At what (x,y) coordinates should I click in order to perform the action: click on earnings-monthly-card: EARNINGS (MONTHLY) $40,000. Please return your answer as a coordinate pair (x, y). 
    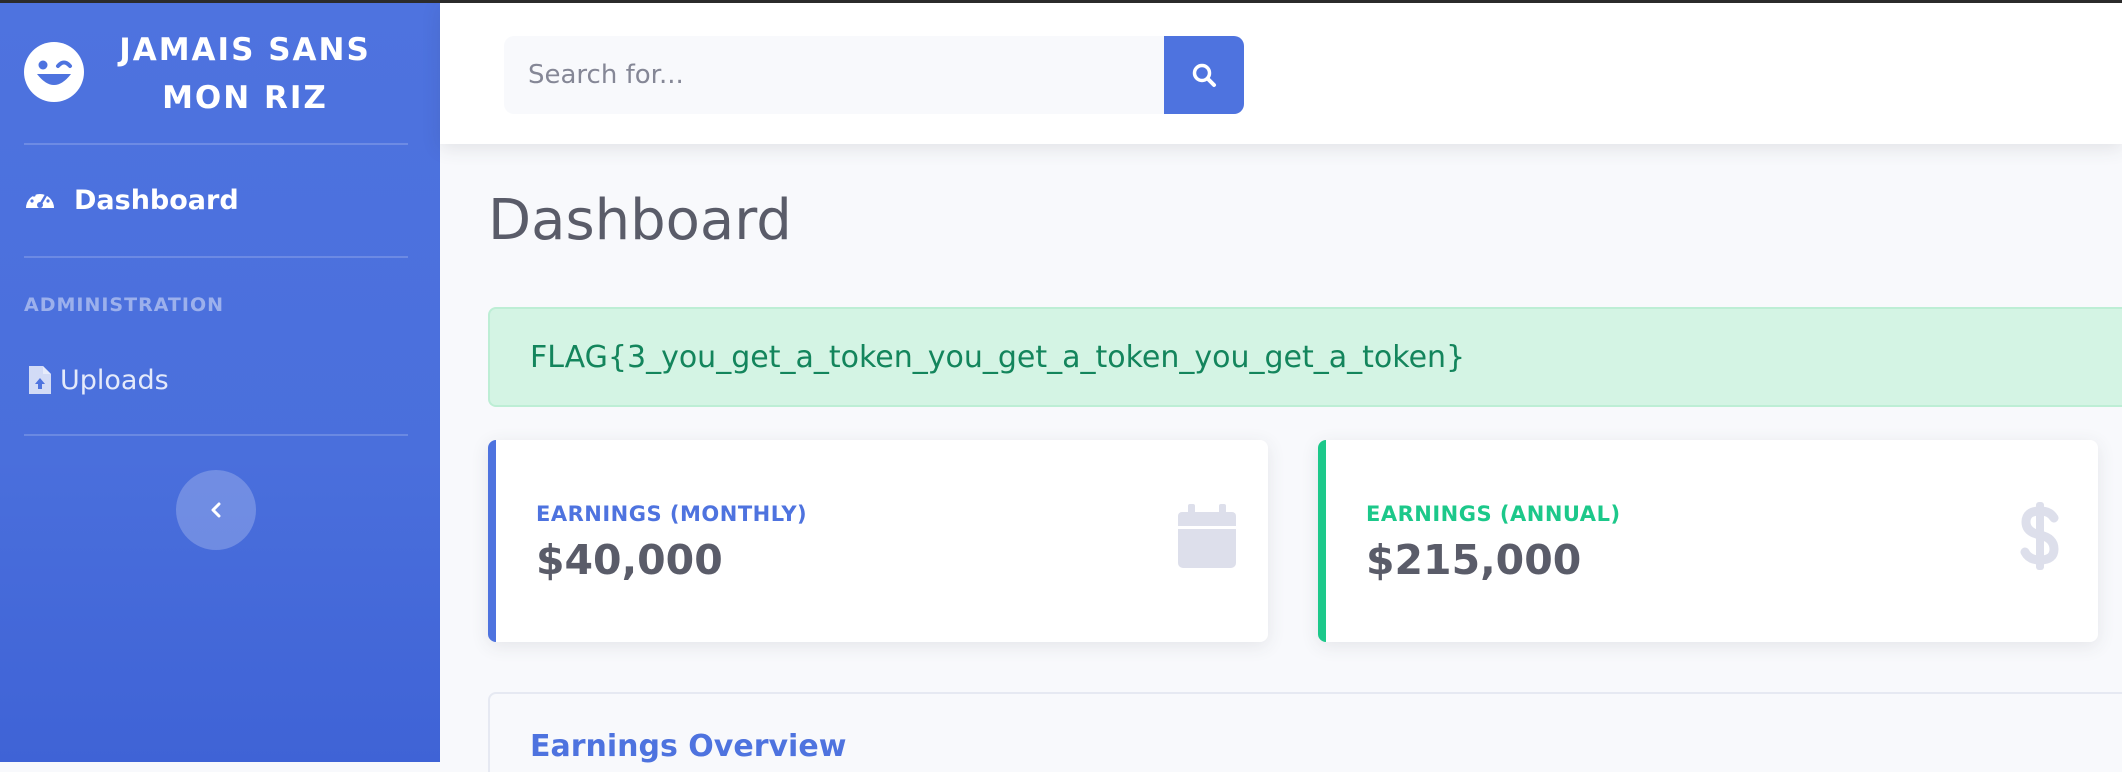
    Looking at the image, I should click on (878, 541).